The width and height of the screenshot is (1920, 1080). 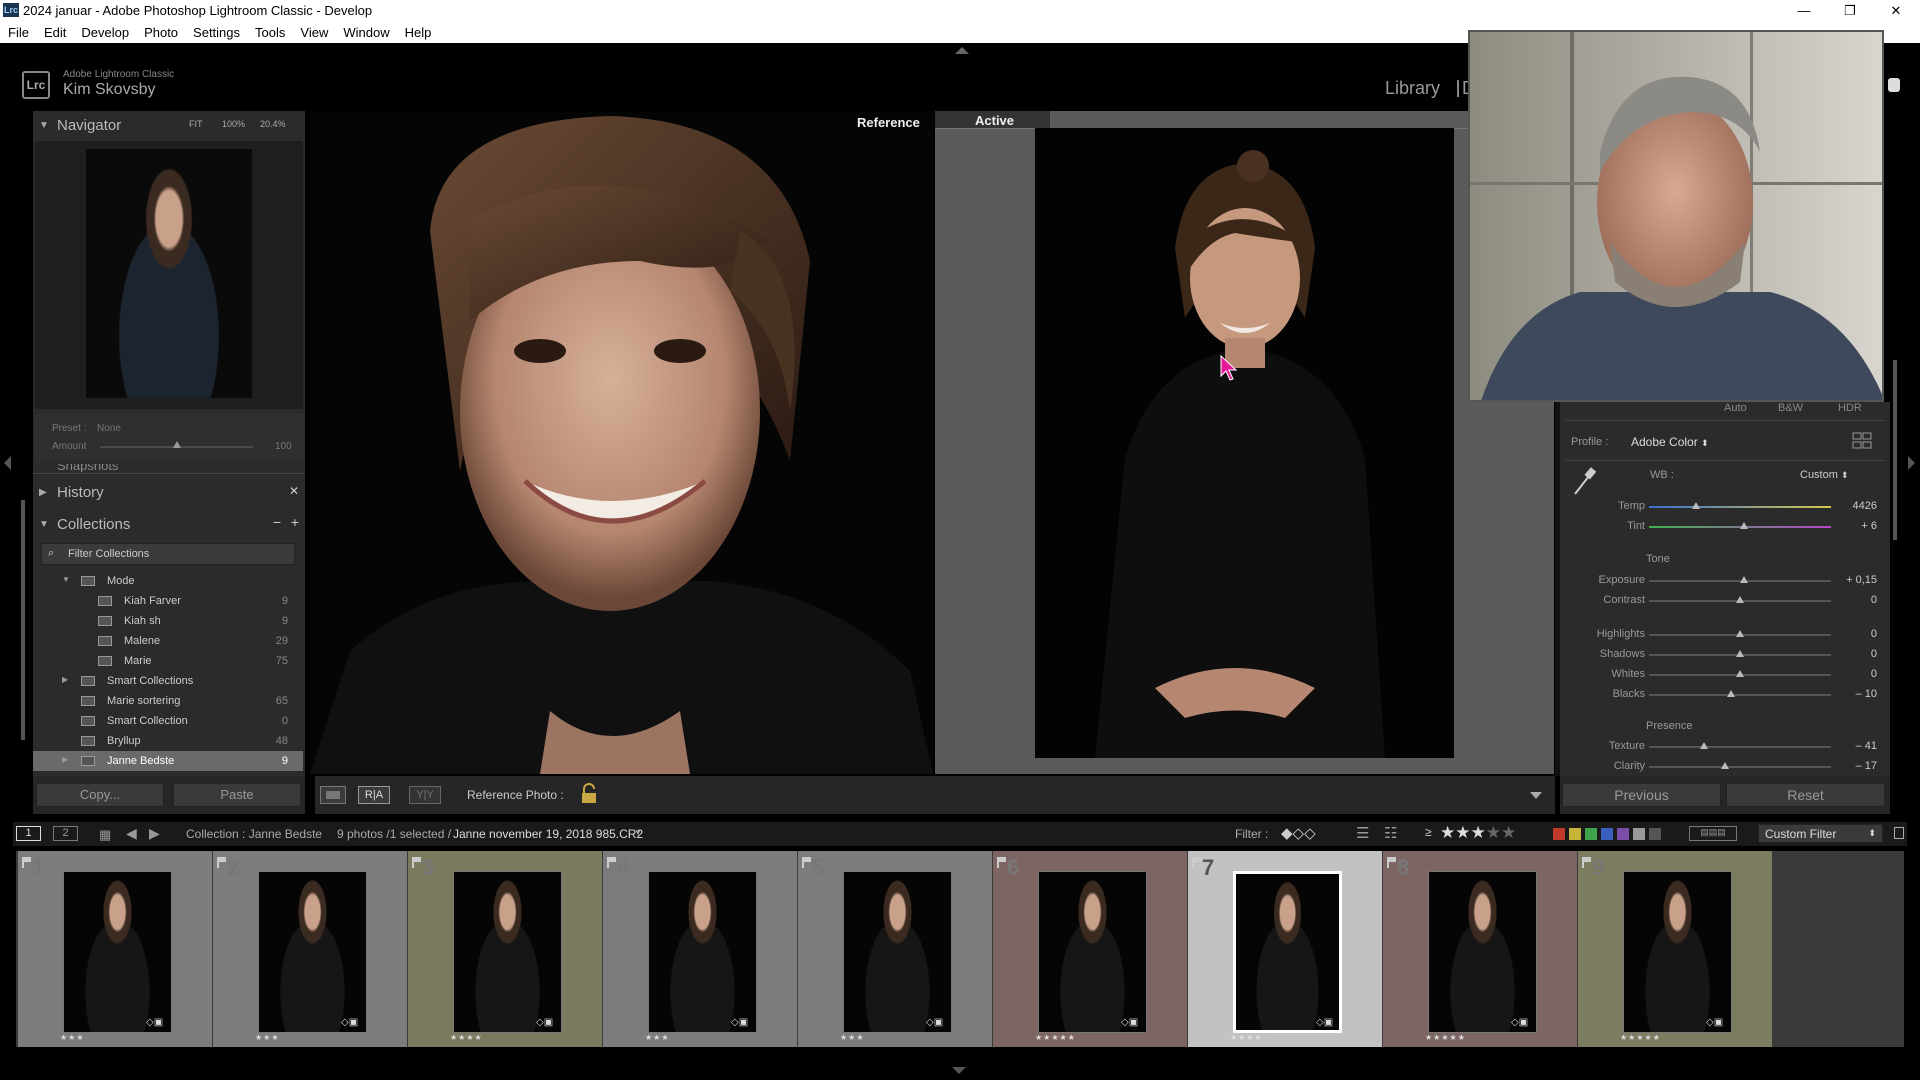 What do you see at coordinates (168, 581) in the screenshot?
I see `collection-set-mode: ▼ Mode` at bounding box center [168, 581].